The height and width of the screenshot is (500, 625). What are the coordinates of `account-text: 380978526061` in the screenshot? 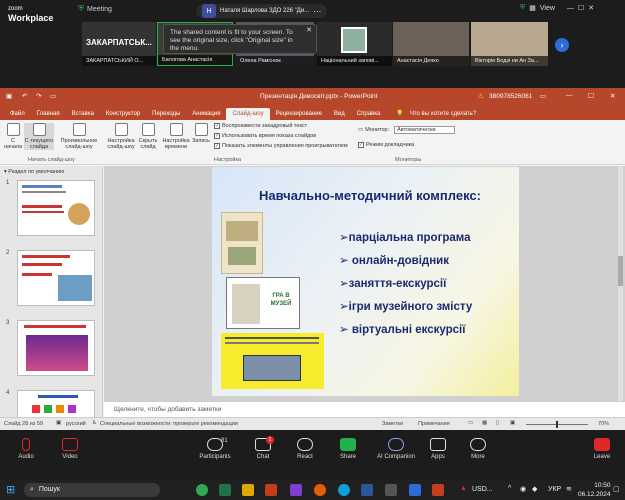 It's located at (510, 96).